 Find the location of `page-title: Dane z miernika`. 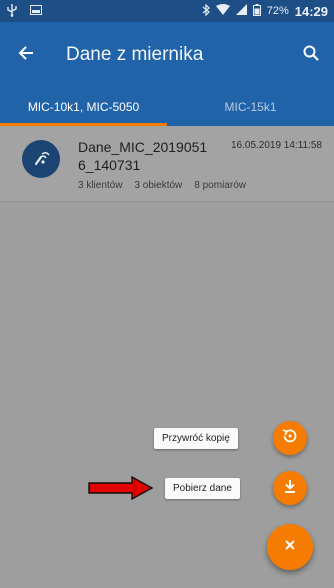

page-title: Dane z miernika is located at coordinates (135, 54).